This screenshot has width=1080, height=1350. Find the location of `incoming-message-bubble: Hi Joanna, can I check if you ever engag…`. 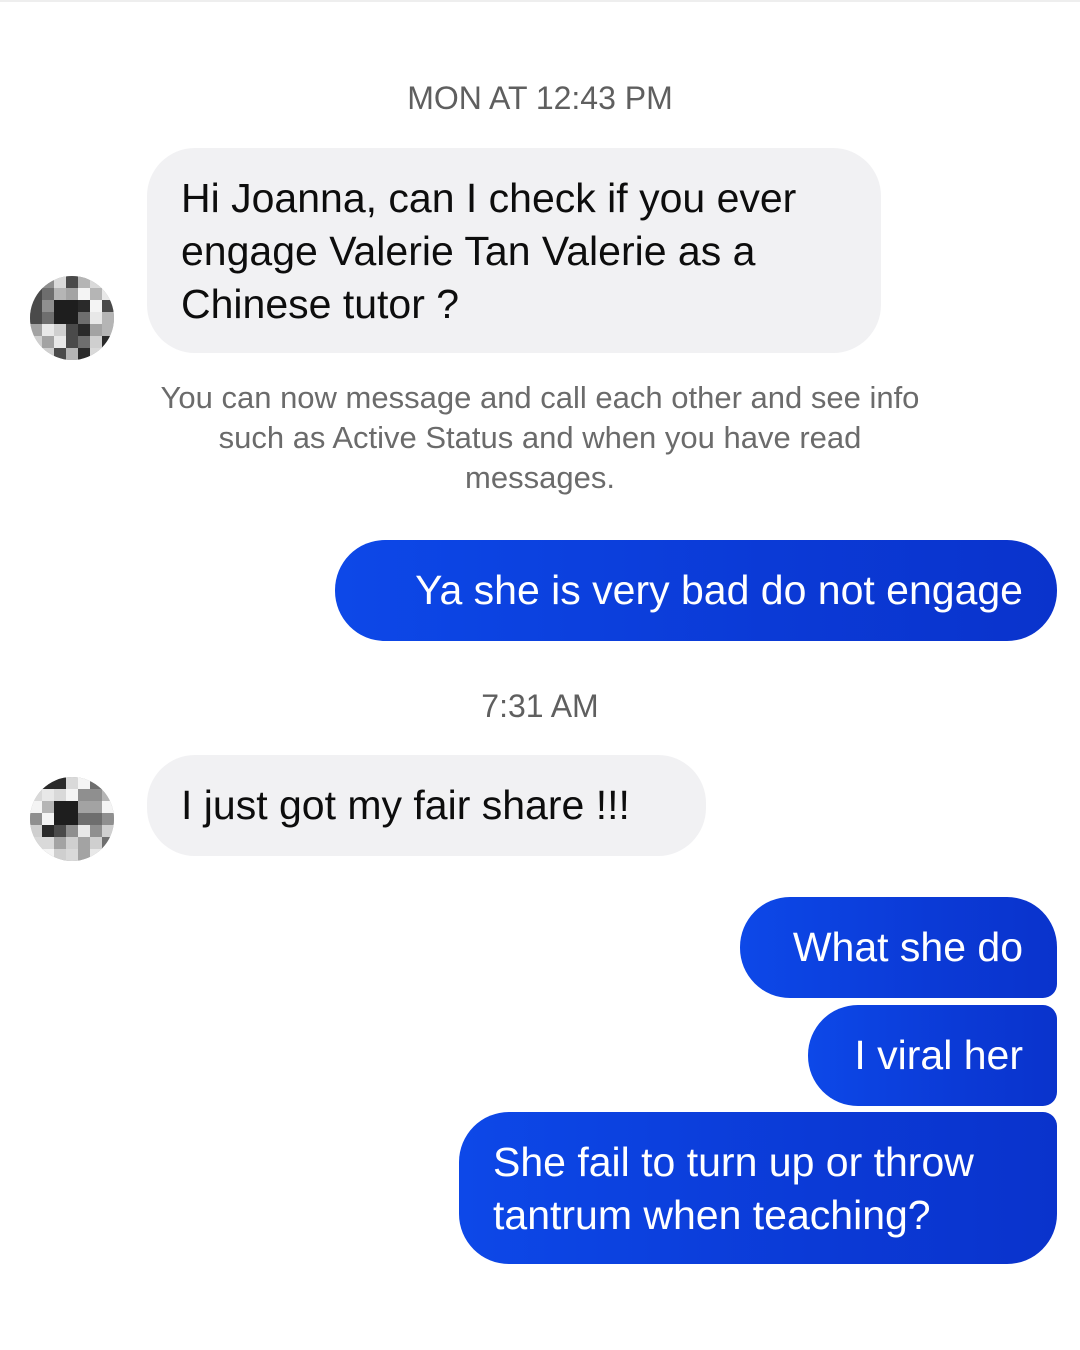

incoming-message-bubble: Hi Joanna, can I check if you ever engag… is located at coordinates (514, 250).